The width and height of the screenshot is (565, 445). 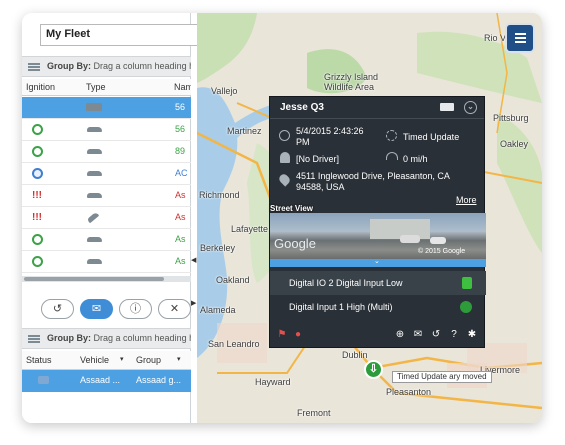 I want to click on google-logo: Google, so click(x=295, y=243).